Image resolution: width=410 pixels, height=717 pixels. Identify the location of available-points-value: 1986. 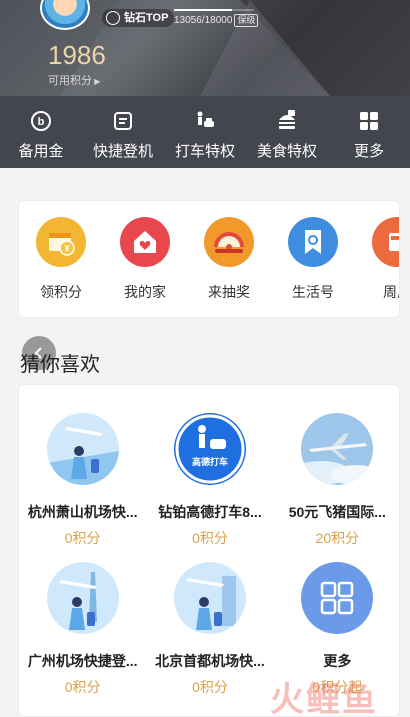
(77, 55).